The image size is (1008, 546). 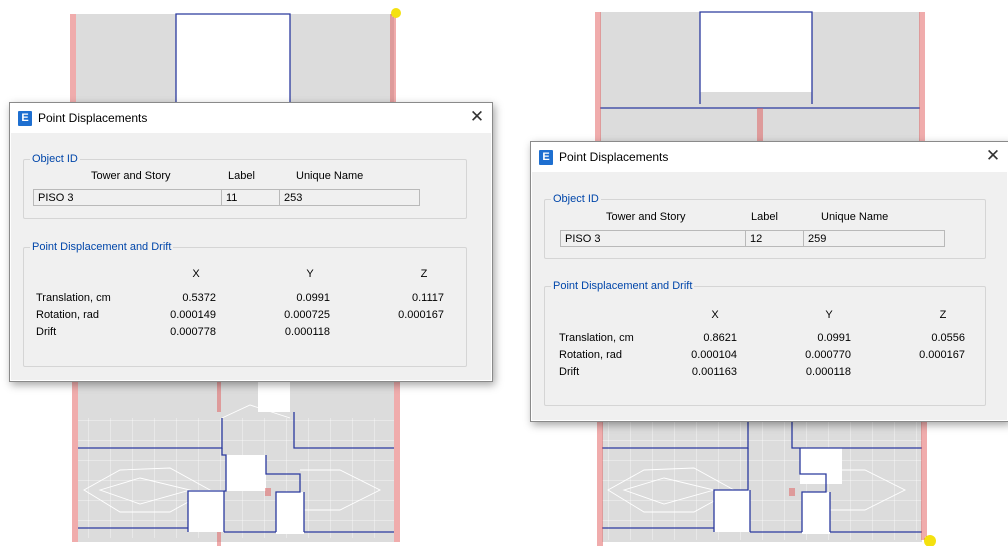 I want to click on unique-name-field: 253, so click(x=349, y=197).